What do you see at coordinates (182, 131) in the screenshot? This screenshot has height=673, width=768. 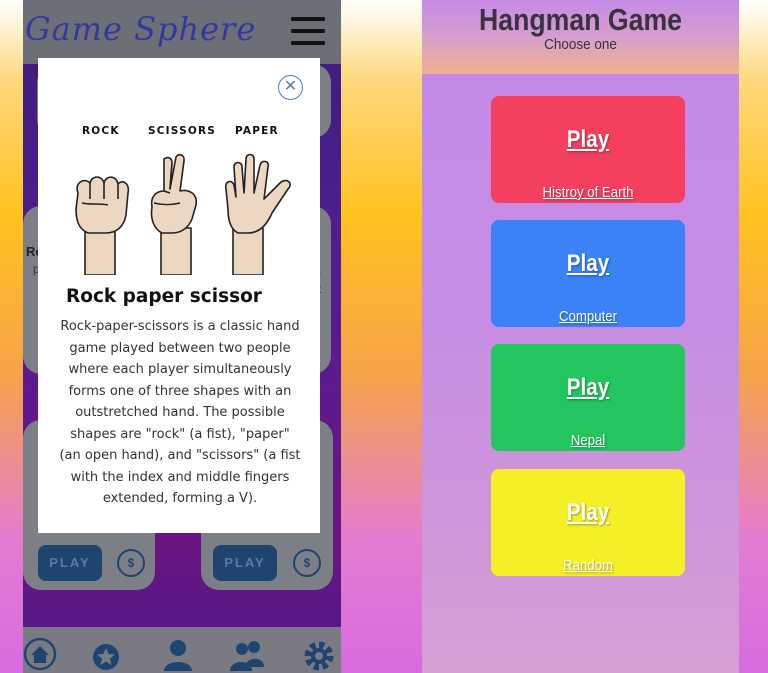 I see `scissors-label: SCISSORS` at bounding box center [182, 131].